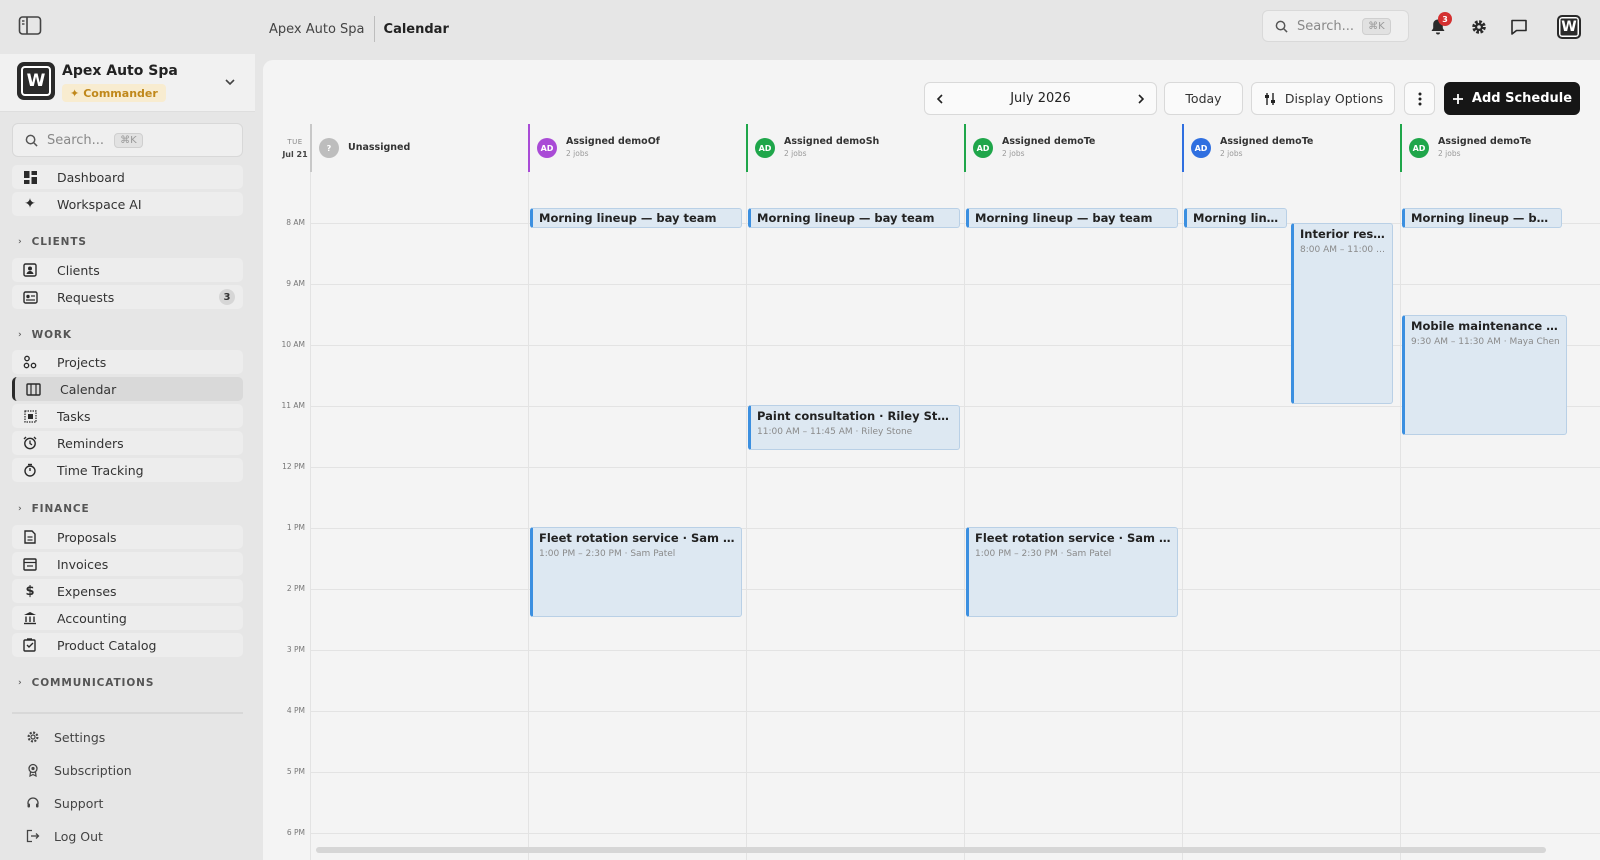 The image size is (1600, 860). I want to click on section-finance: › FINANCE, so click(54, 509).